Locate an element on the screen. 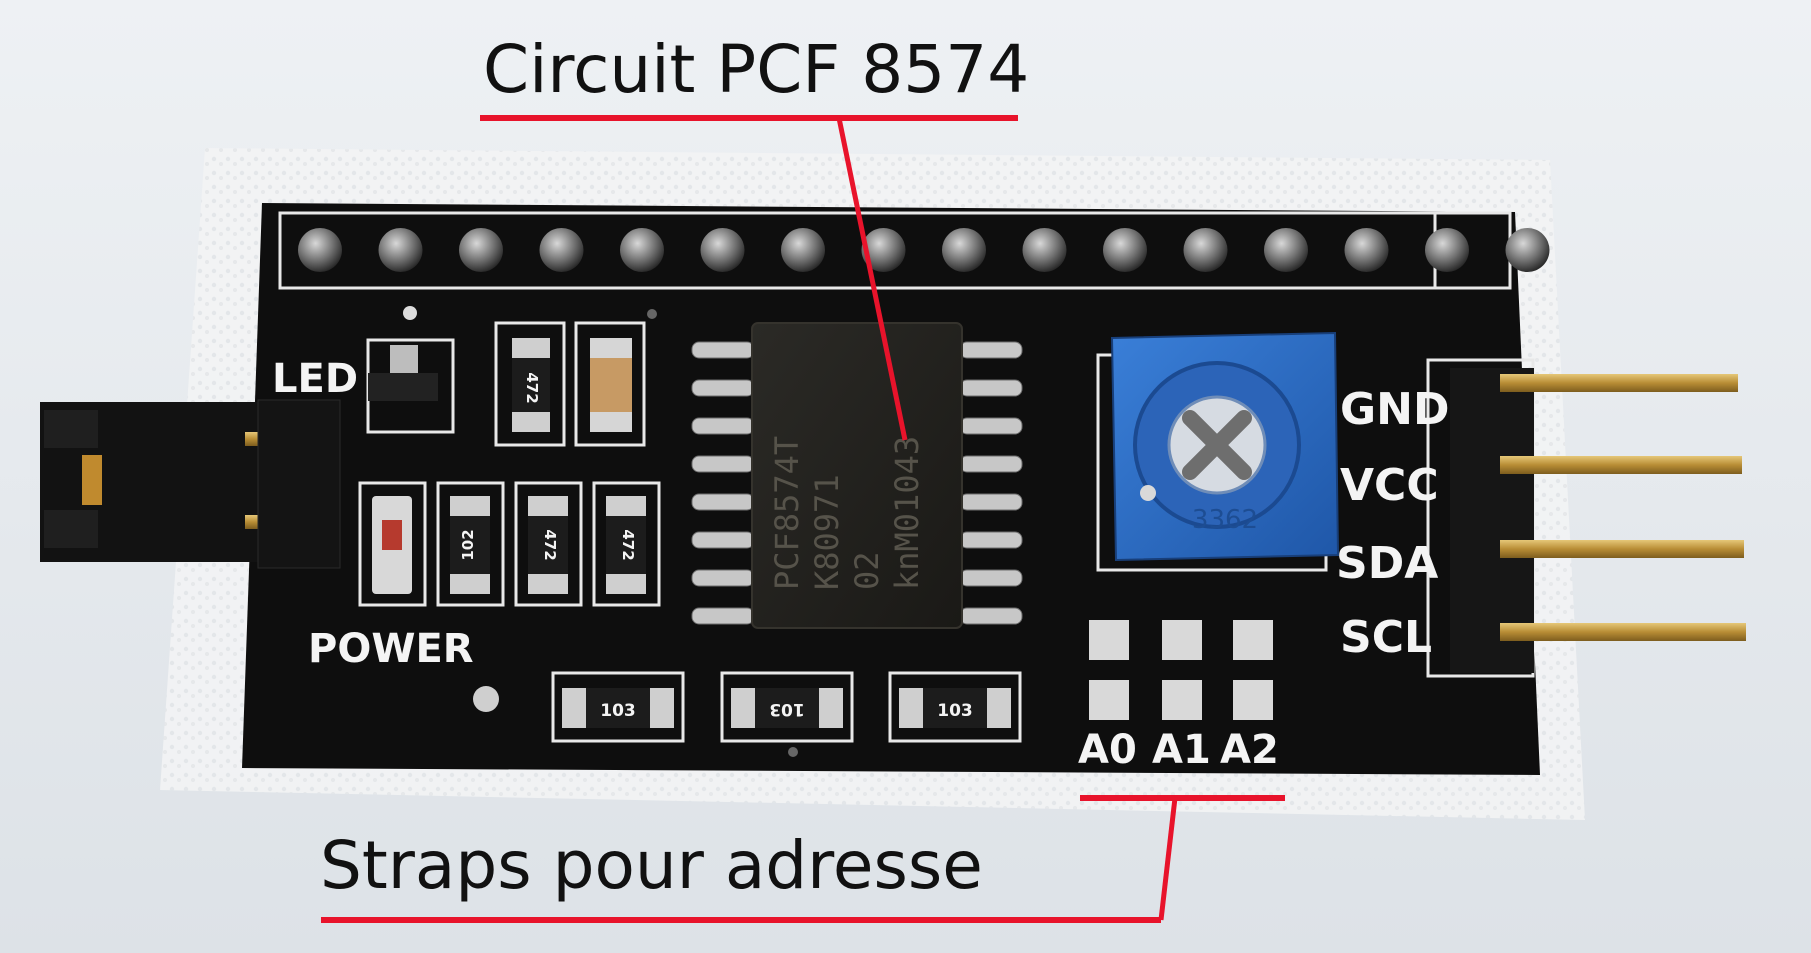 The width and height of the screenshot is (1811, 953). scl-pin is located at coordinates (1623, 632).